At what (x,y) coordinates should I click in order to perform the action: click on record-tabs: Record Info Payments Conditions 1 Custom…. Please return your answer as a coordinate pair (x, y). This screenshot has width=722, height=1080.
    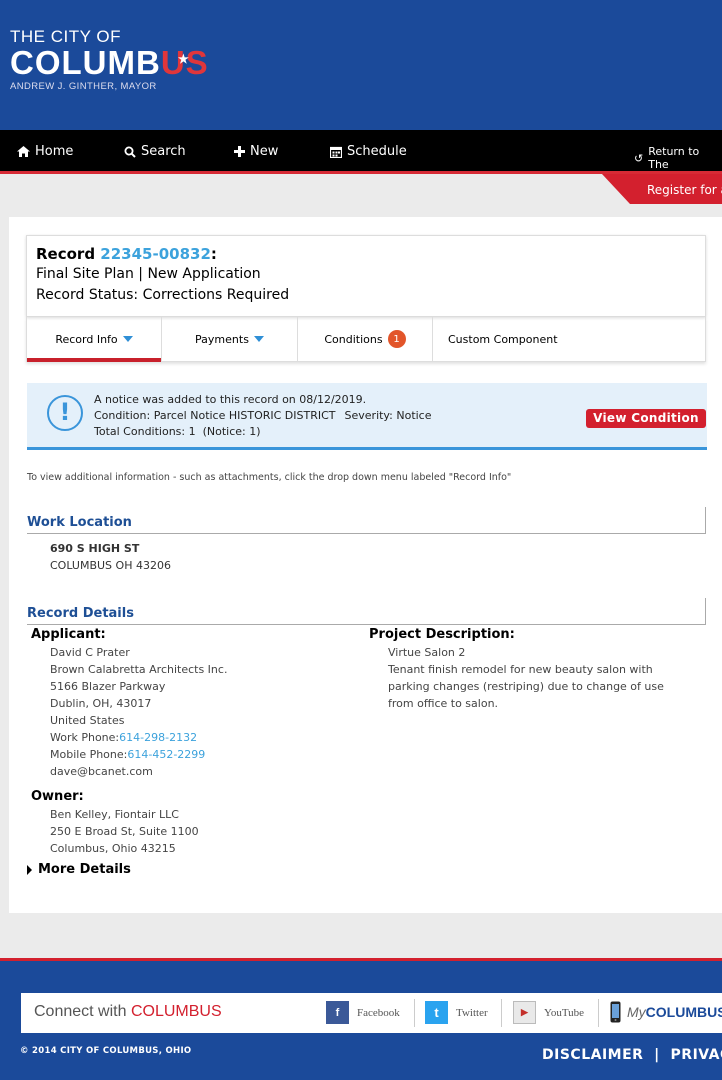
    Looking at the image, I should click on (366, 339).